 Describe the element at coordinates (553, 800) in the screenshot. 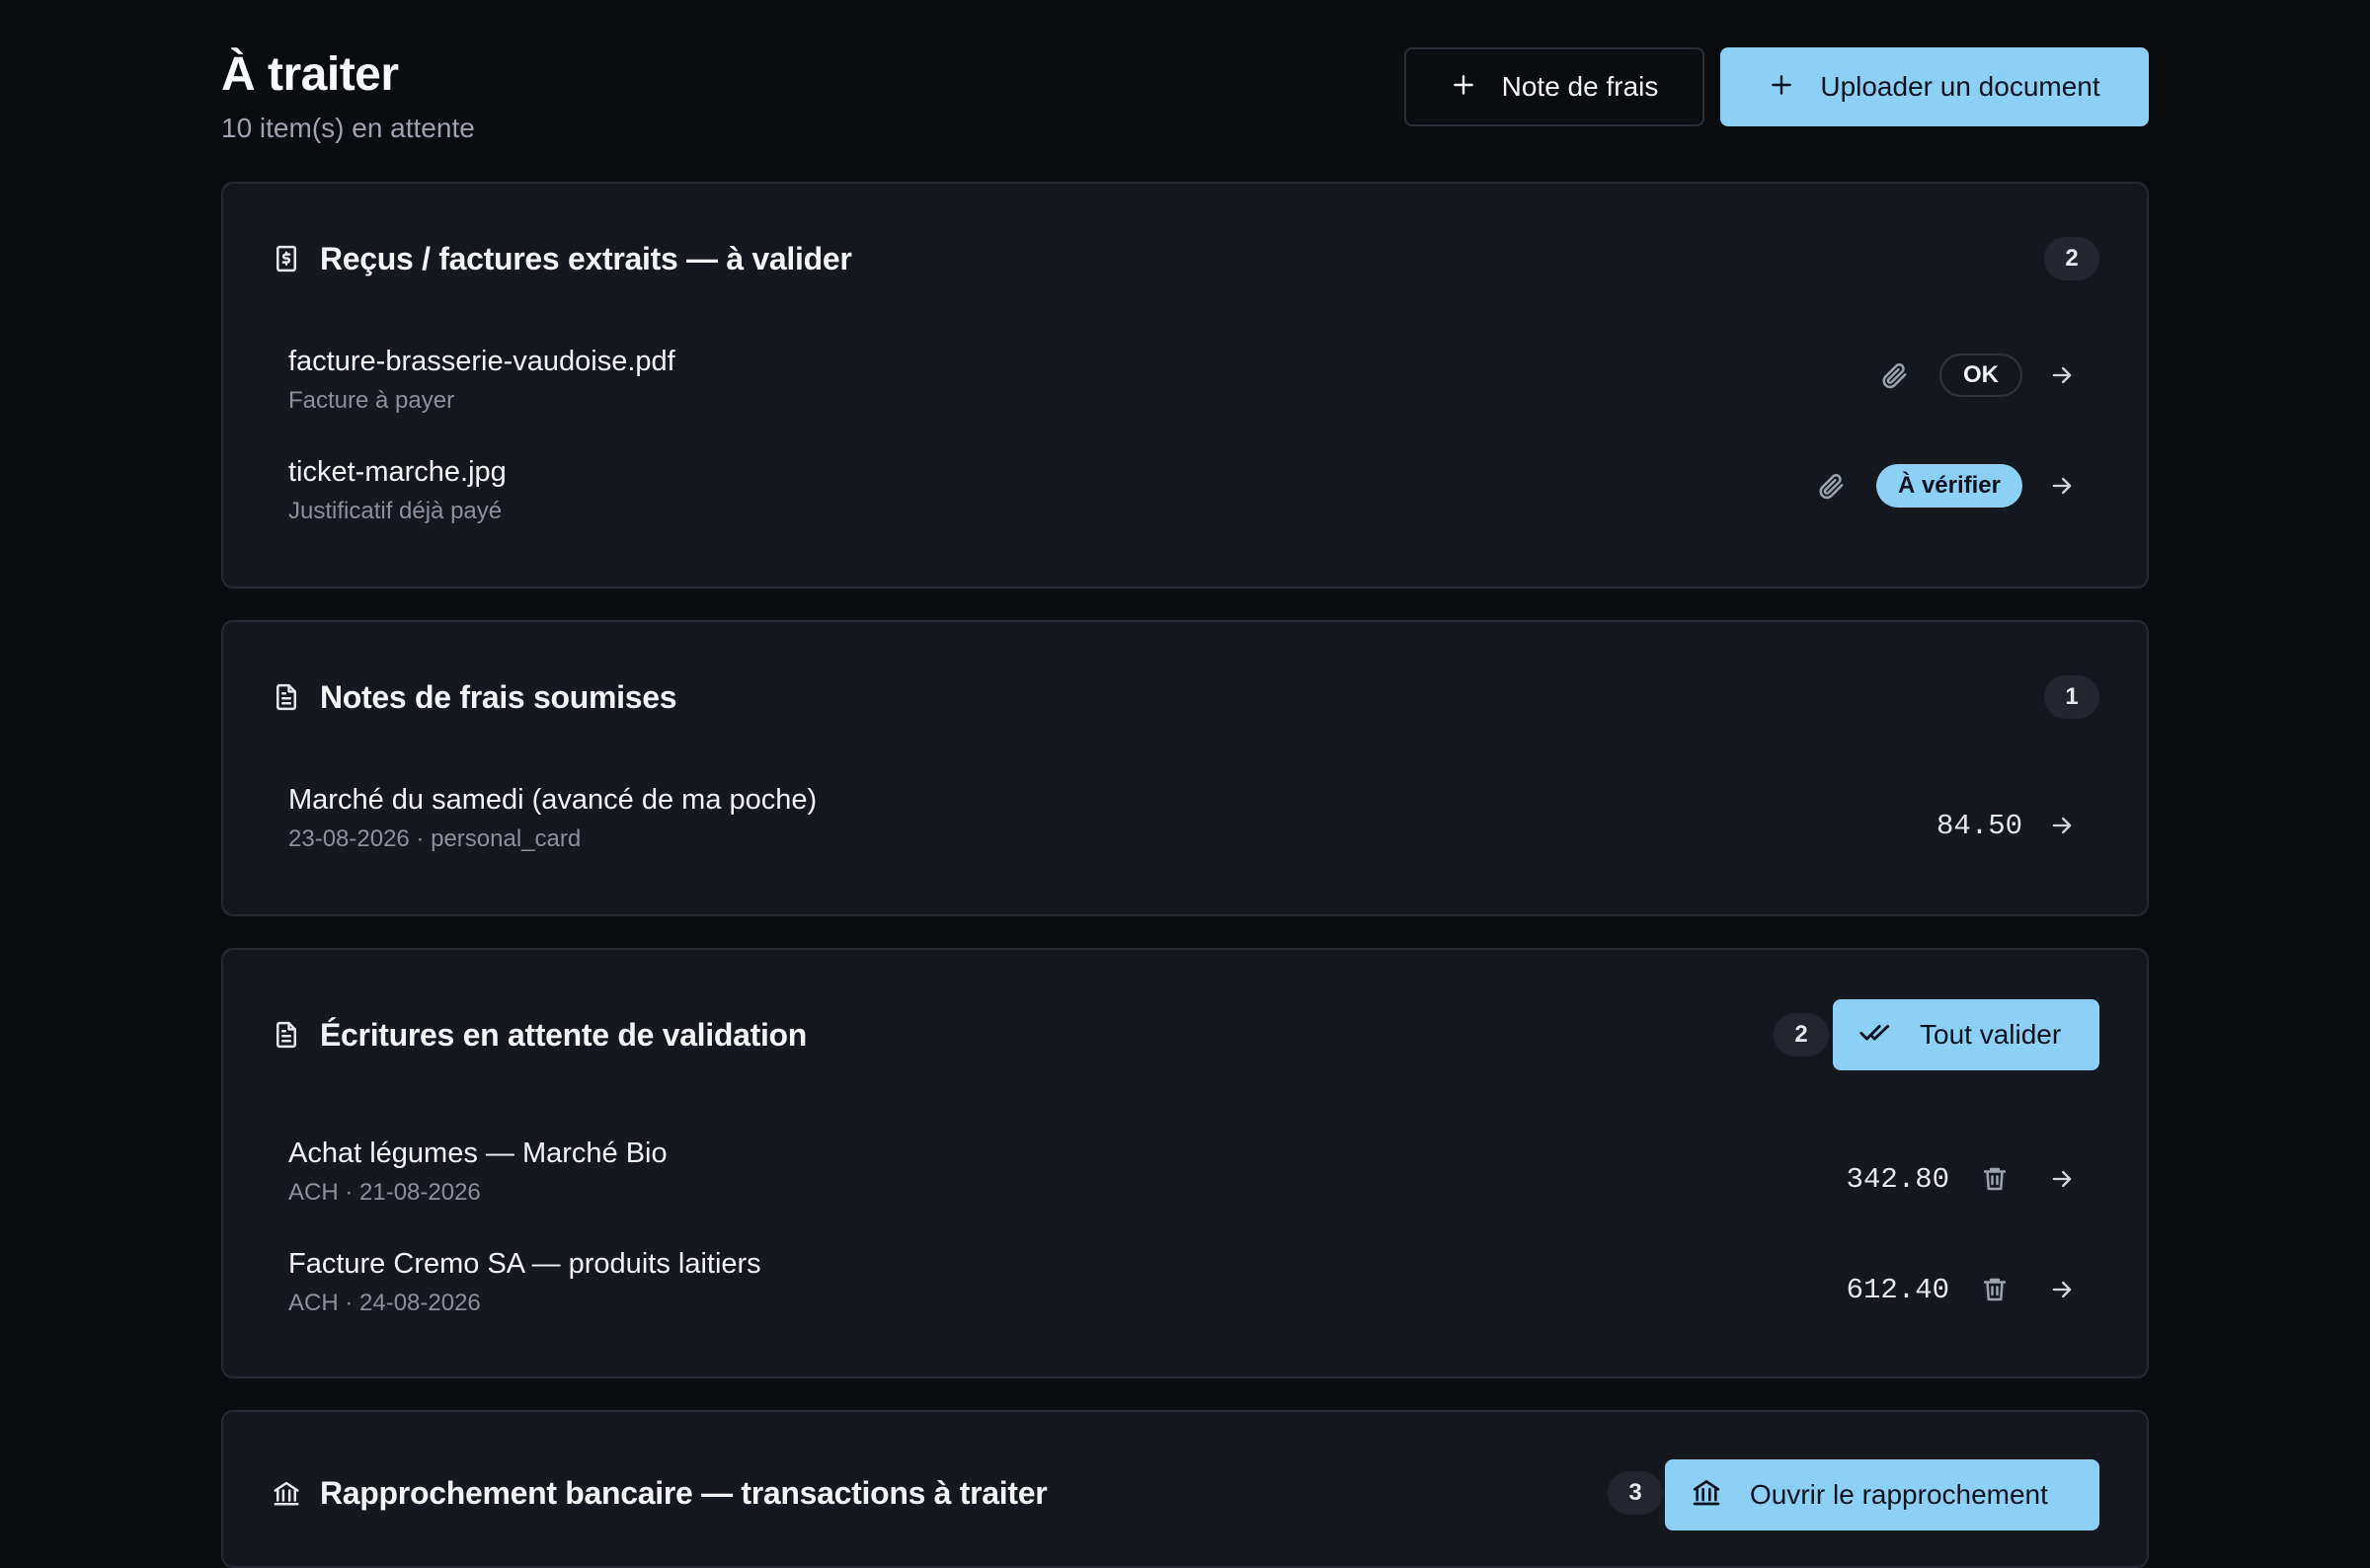

I see `expense-note-title: Marché du samedi (avancé de ma poche)` at that location.